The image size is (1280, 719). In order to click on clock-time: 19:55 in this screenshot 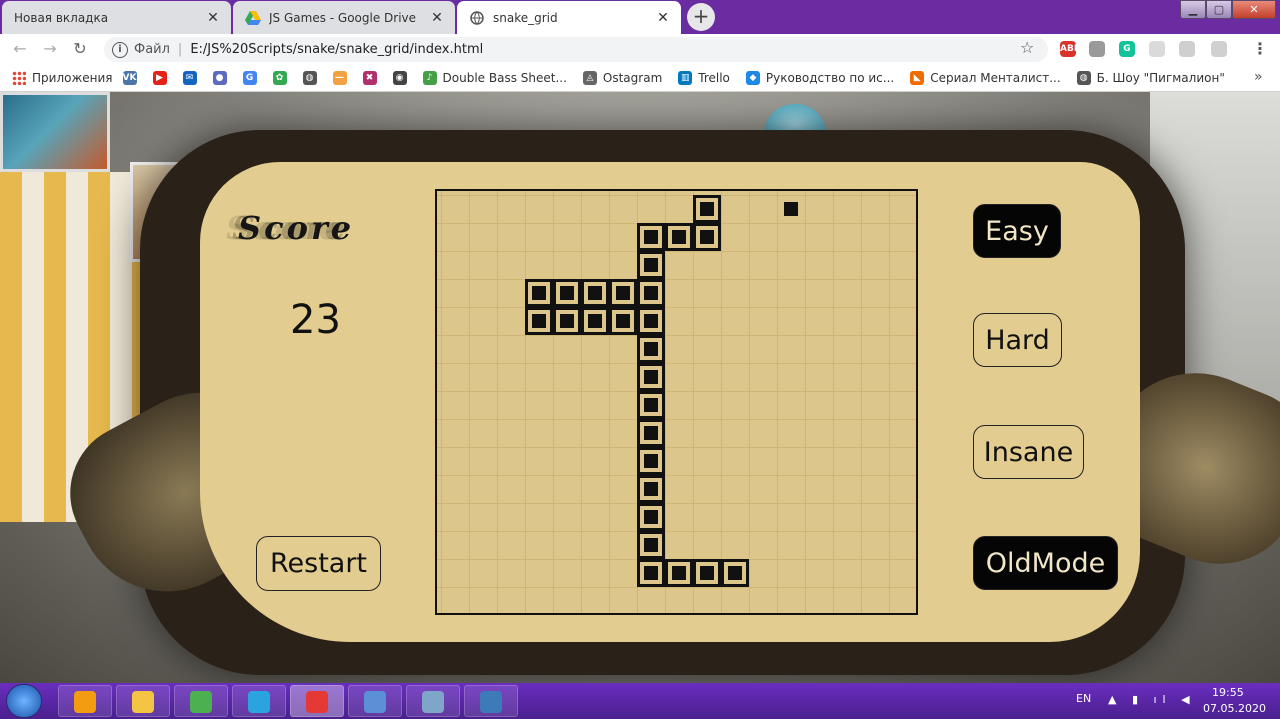, I will do `click(1228, 692)`.